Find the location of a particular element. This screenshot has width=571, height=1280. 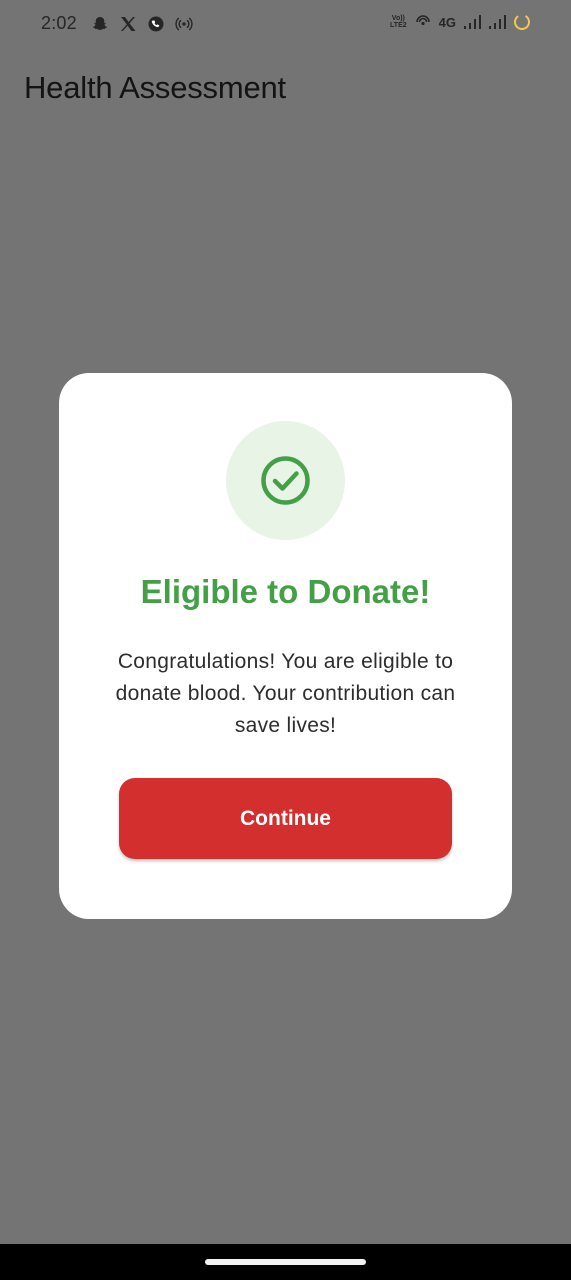

dialog-title: Eligible to Donate! is located at coordinates (285, 591).